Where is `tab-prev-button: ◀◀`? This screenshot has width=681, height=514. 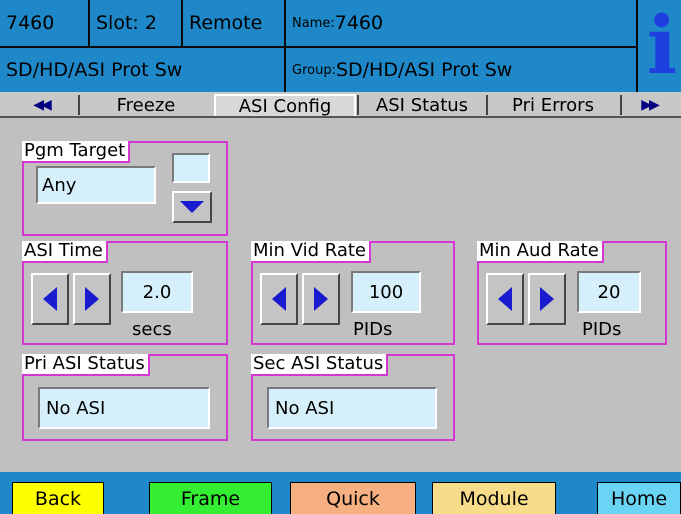
tab-prev-button: ◀◀ is located at coordinates (41, 105).